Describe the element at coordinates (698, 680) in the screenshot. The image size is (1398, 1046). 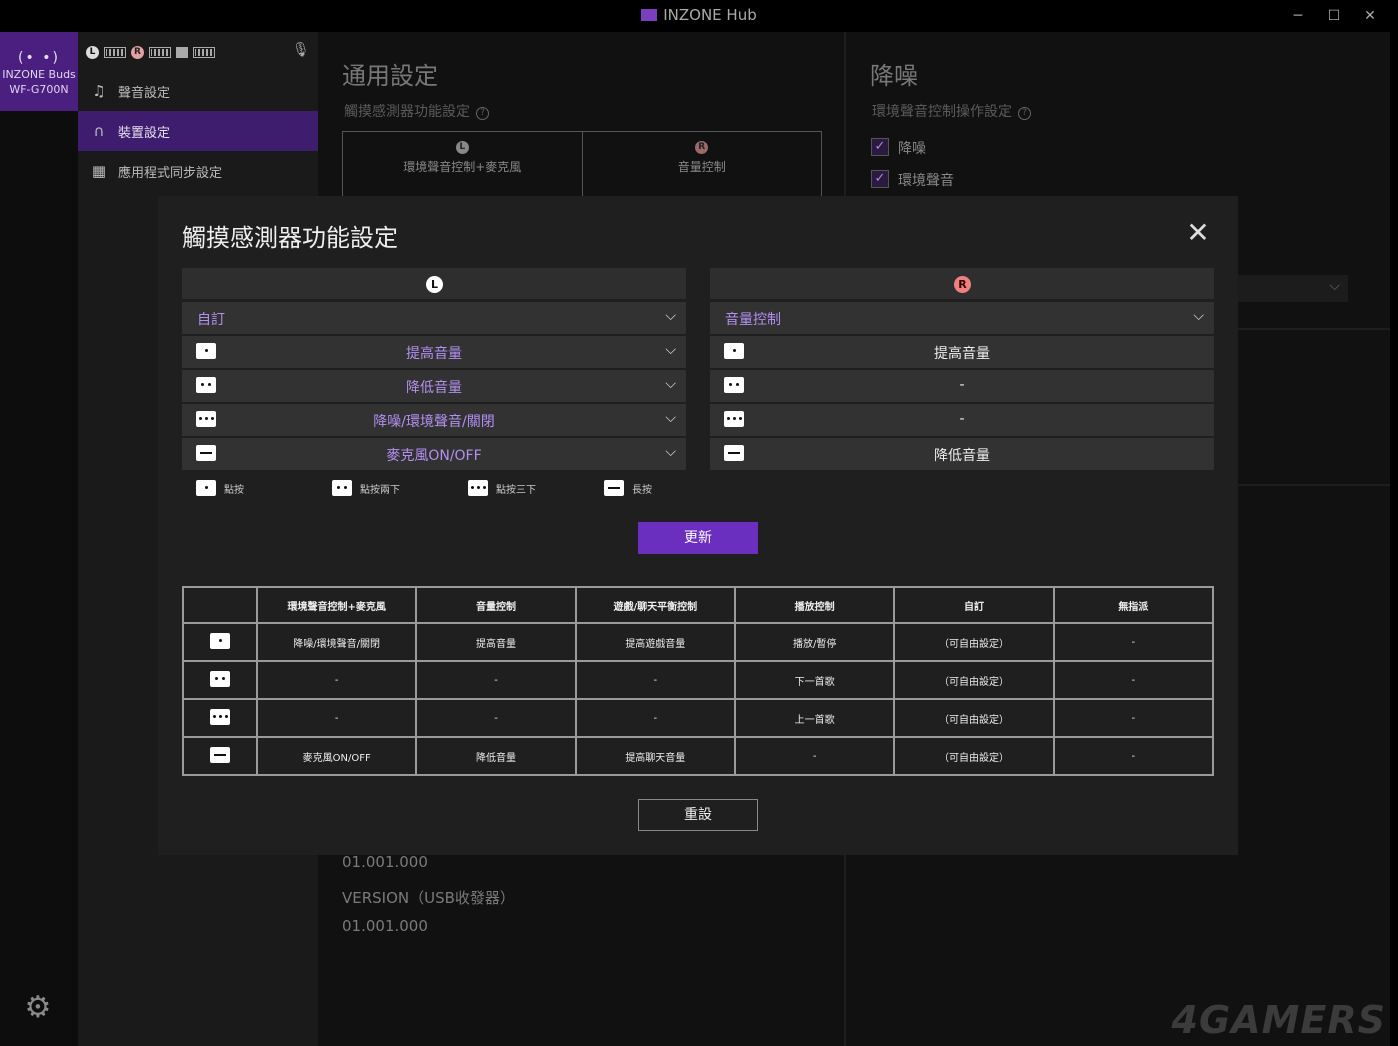
I see `table-row: - - - 下一首歌 （可自由設定） -` at that location.